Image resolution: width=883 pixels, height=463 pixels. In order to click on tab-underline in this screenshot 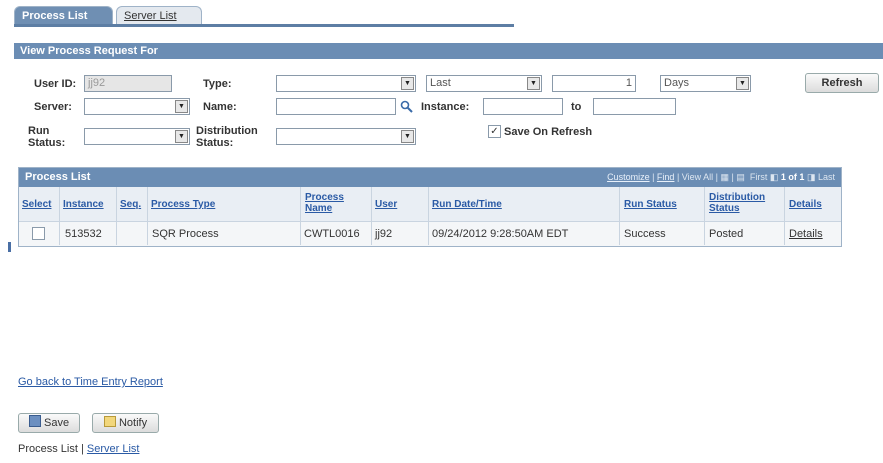, I will do `click(264, 25)`.